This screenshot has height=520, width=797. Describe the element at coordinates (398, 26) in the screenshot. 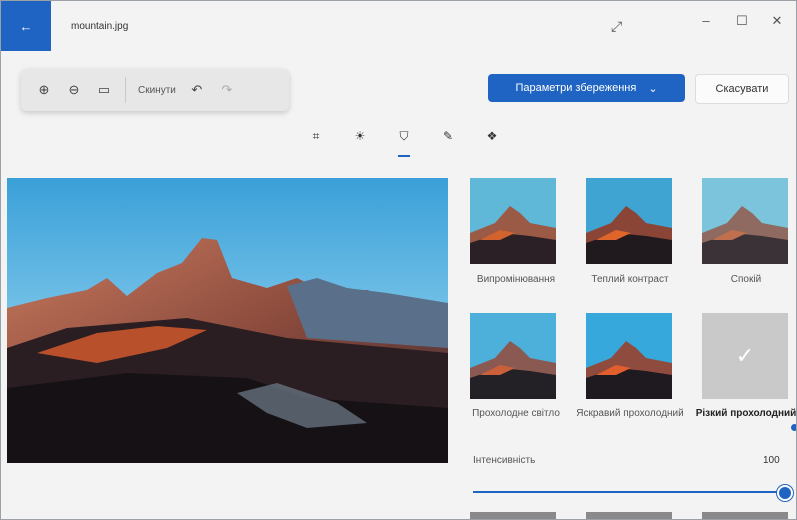

I see `title-bar: ← mountain.jpg ⤢ – ☐ ✕` at that location.